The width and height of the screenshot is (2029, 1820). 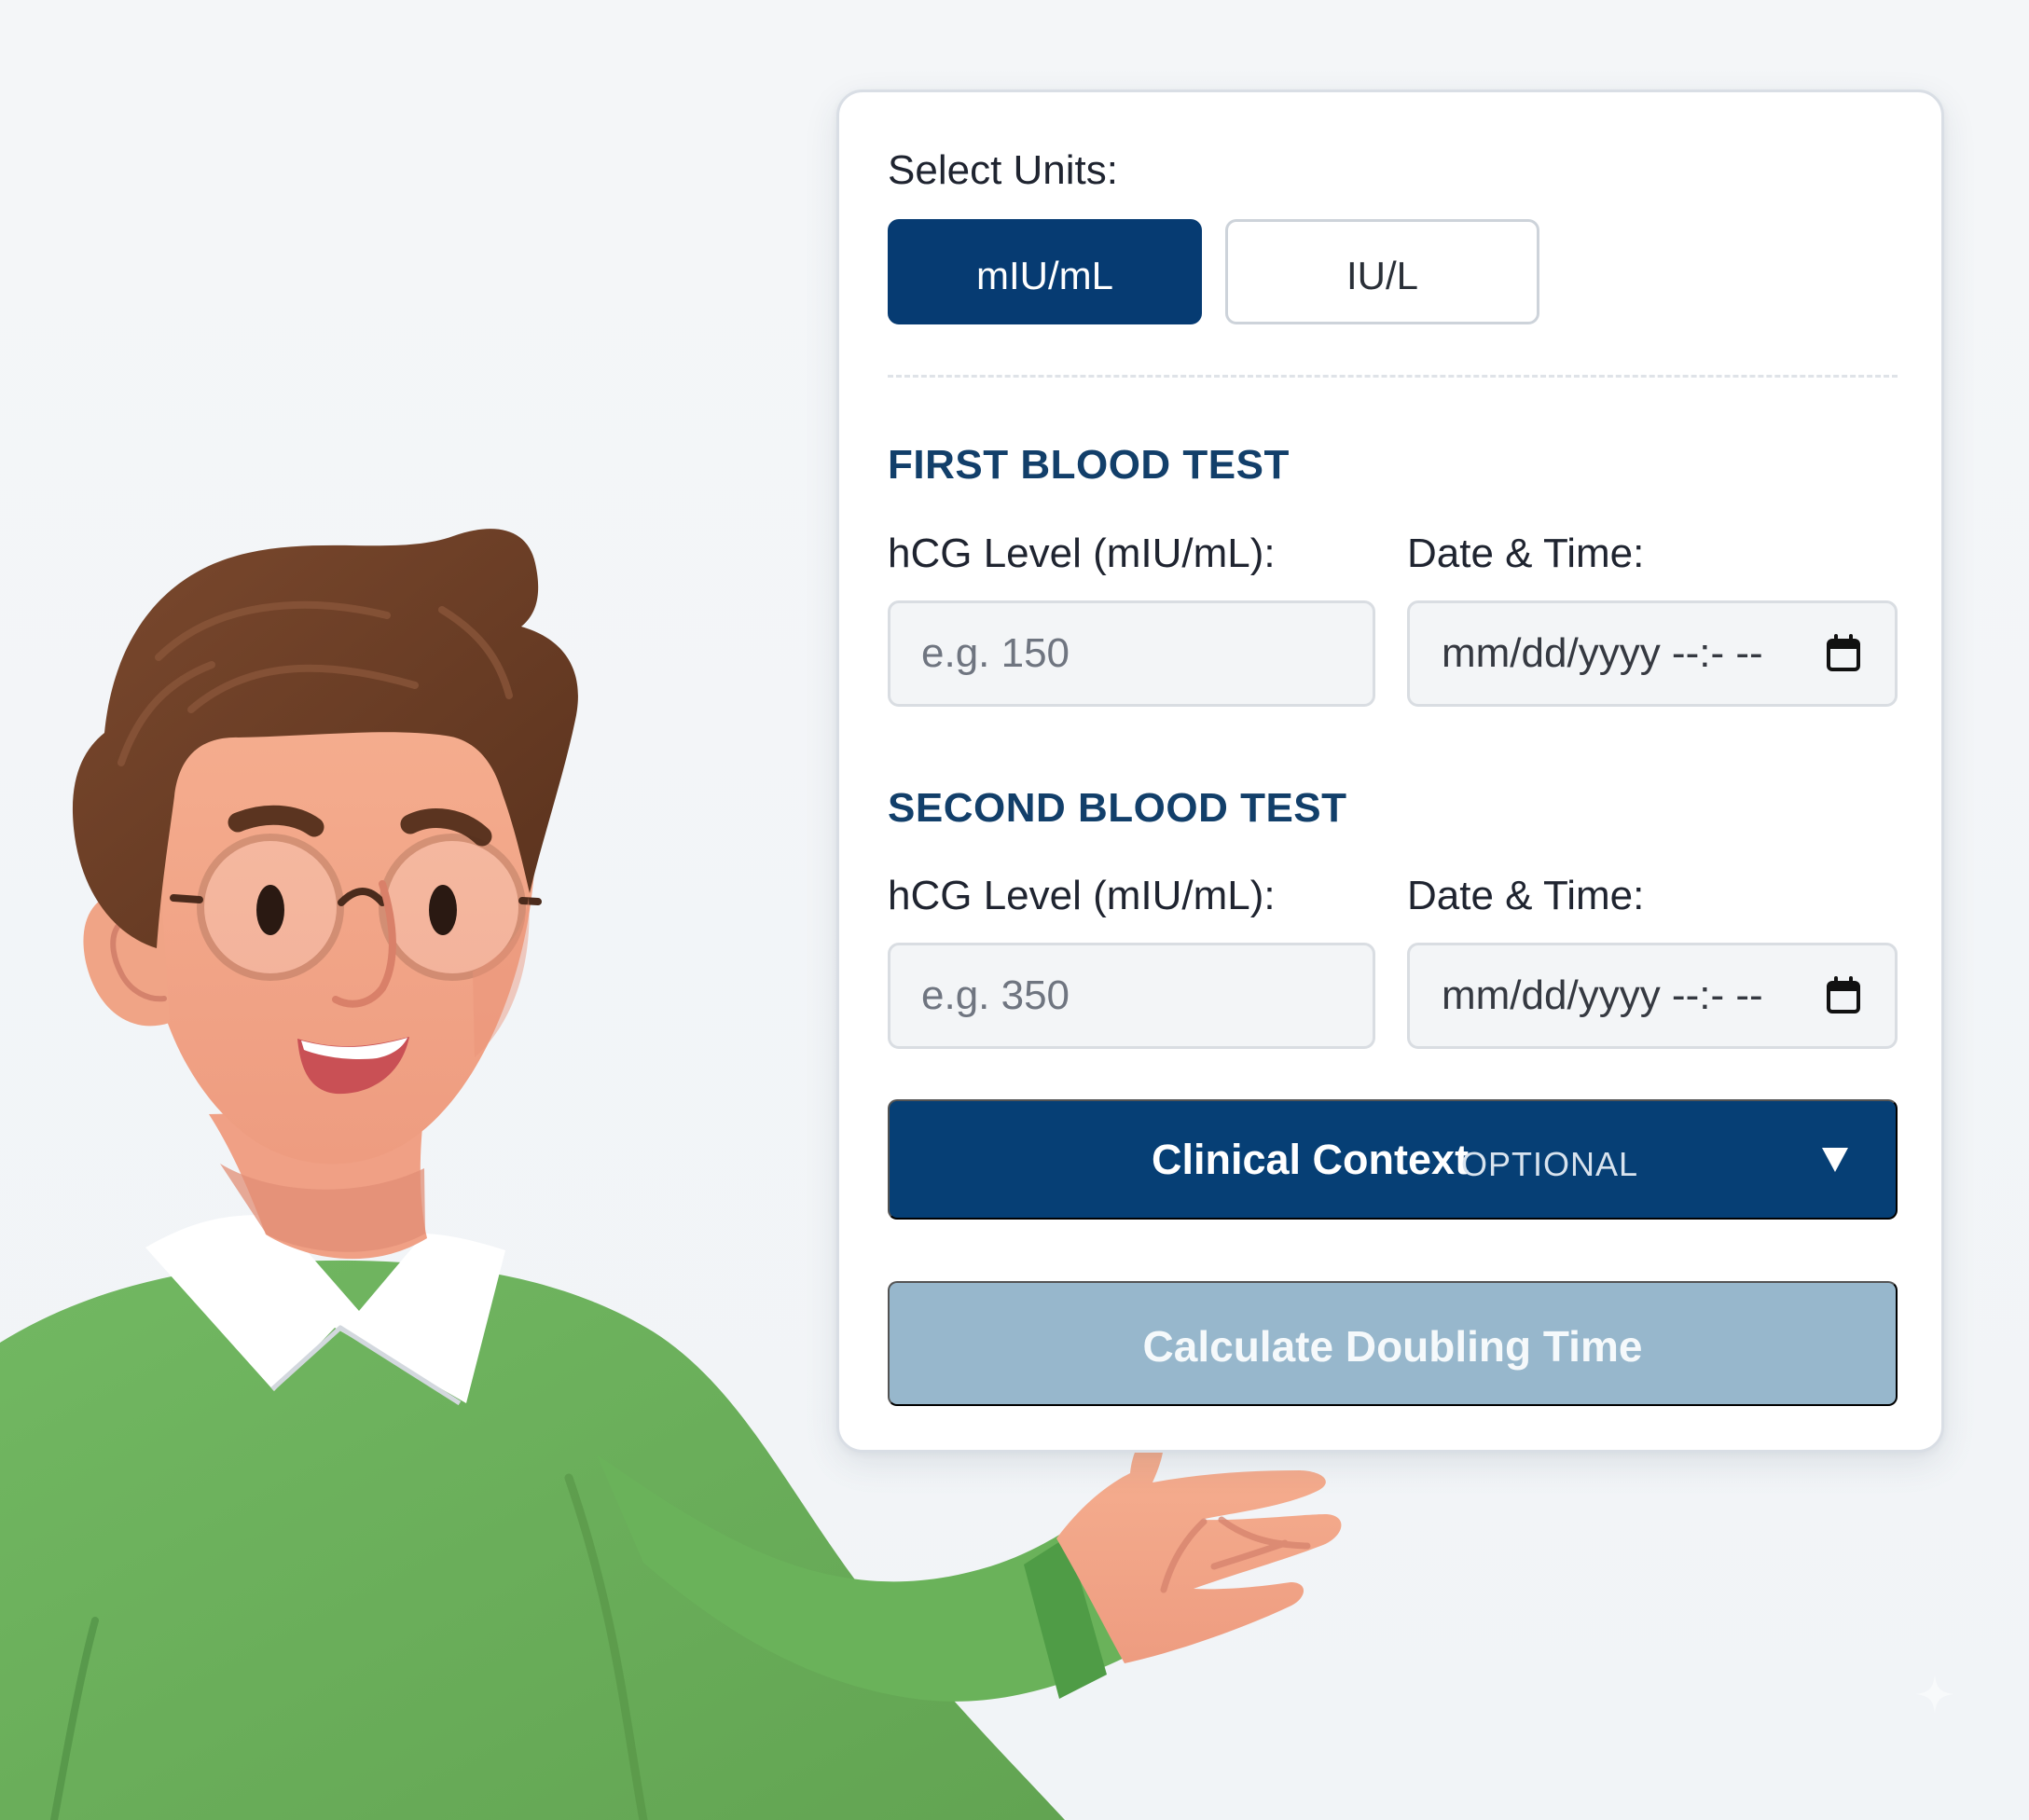 I want to click on unit-IU-L-button: IU/L, so click(x=1382, y=271).